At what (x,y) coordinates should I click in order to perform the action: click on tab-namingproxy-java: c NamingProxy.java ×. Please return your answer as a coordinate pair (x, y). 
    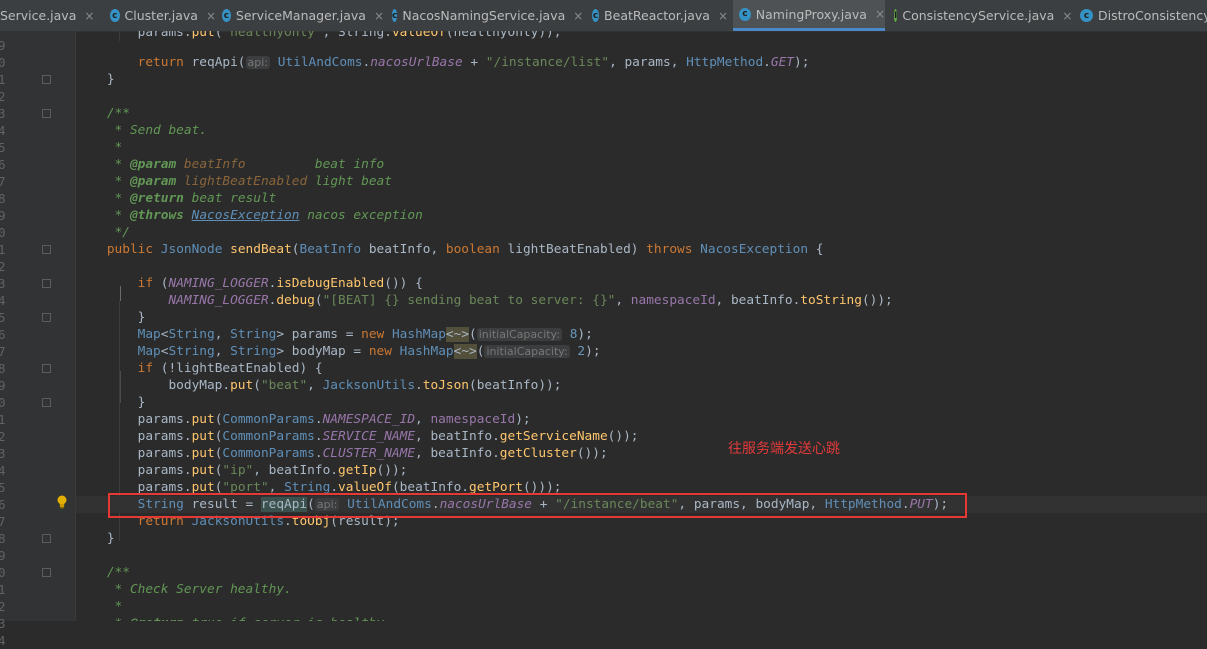
    Looking at the image, I should click on (809, 15).